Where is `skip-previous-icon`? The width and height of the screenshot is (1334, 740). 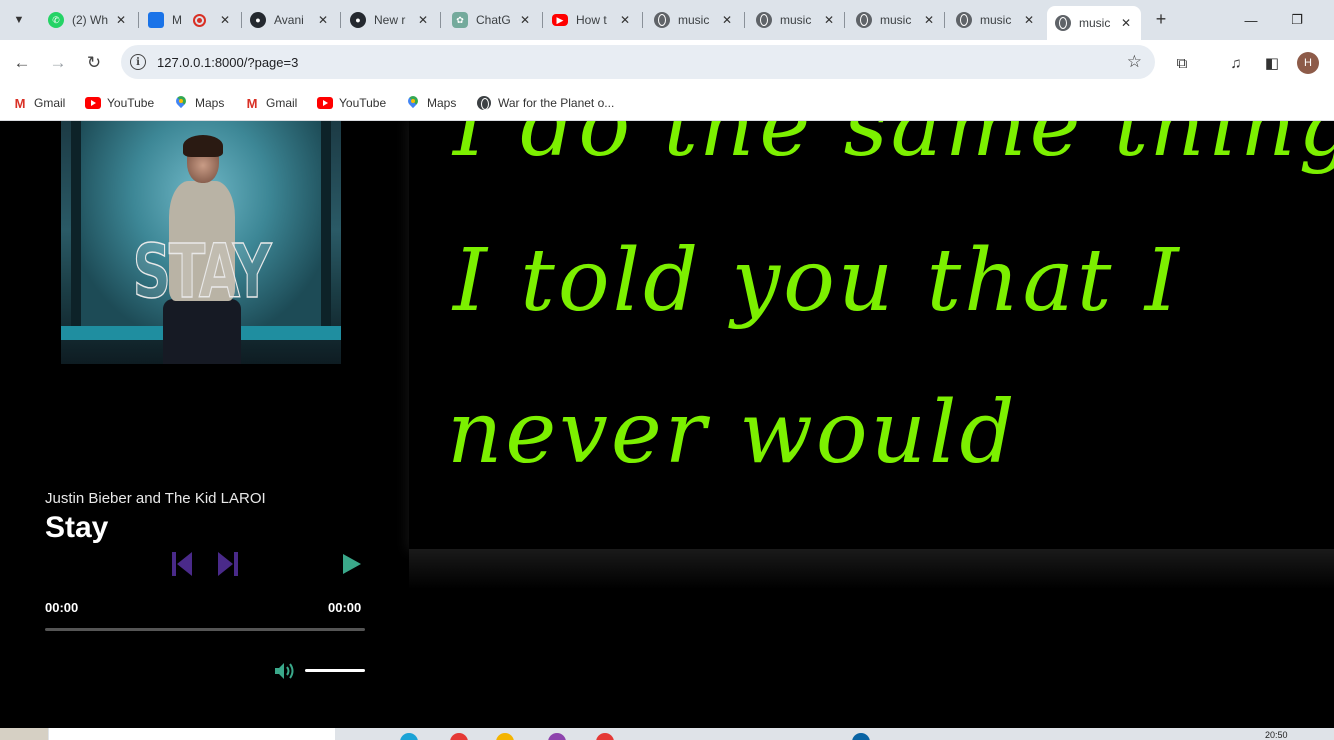 skip-previous-icon is located at coordinates (182, 564).